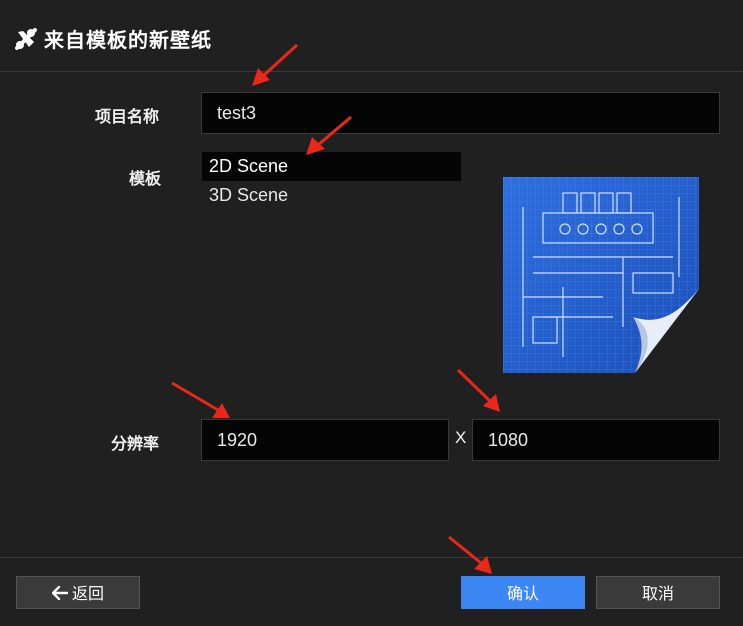 The image size is (743, 626). Describe the element at coordinates (26, 39) in the screenshot. I see `wallpaper-tools-icon` at that location.